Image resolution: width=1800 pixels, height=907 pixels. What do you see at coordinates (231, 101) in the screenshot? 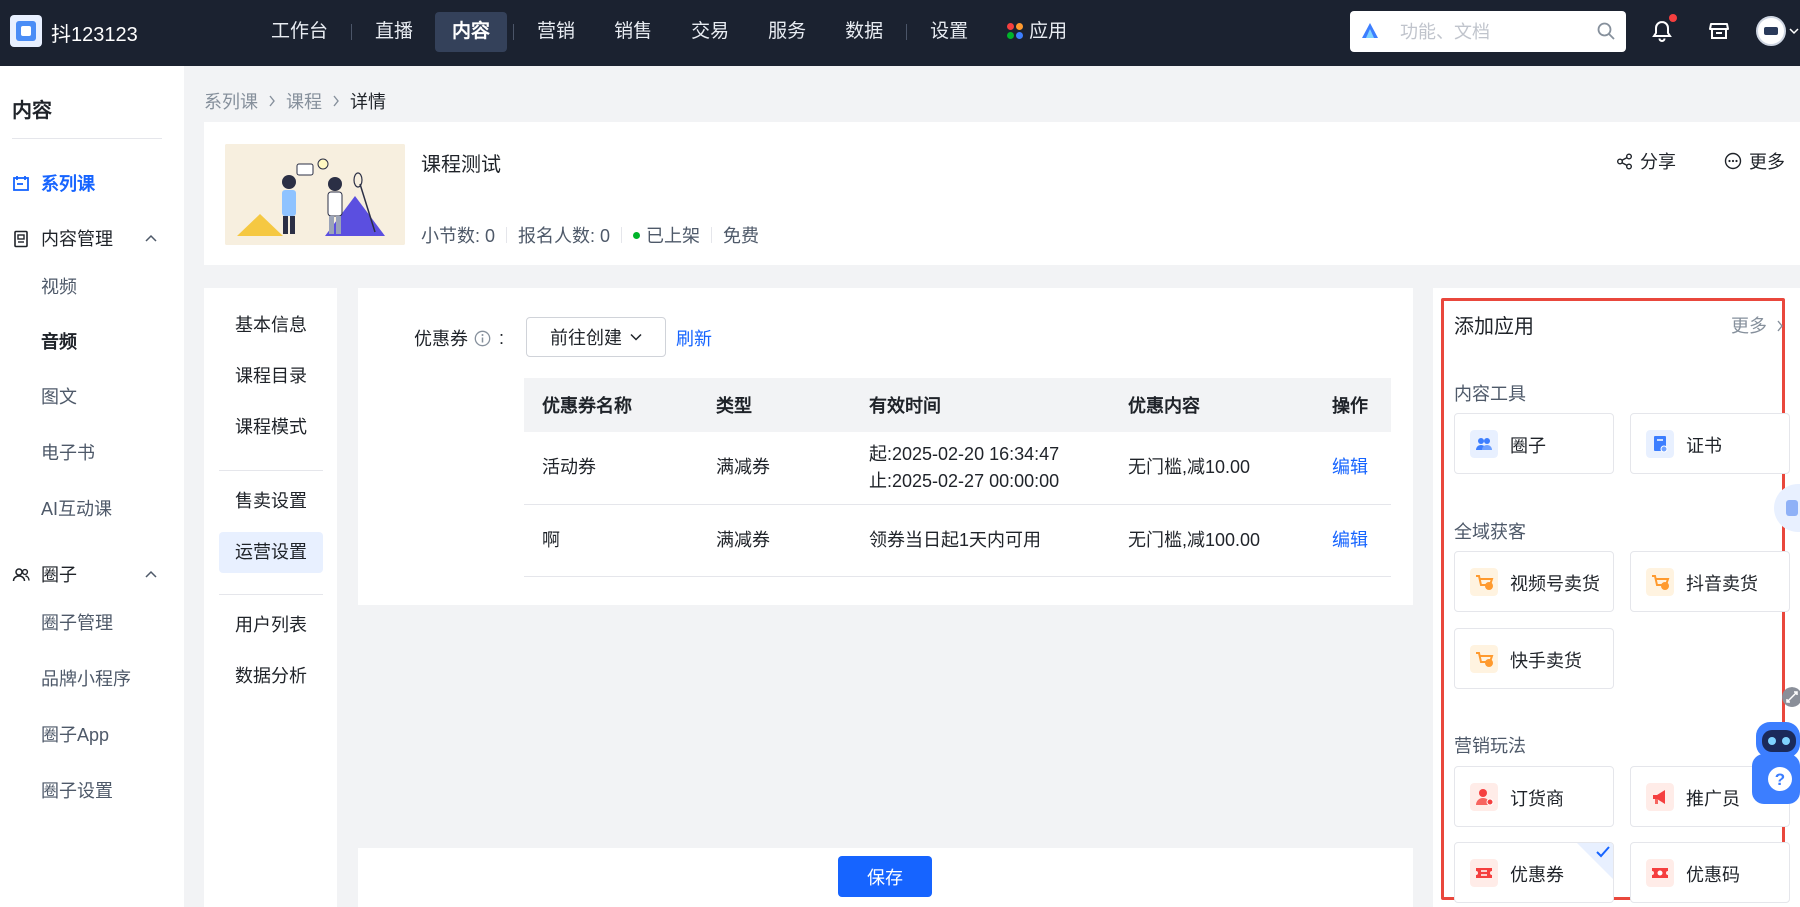
I see `breadcrumb-series: 系列课` at bounding box center [231, 101].